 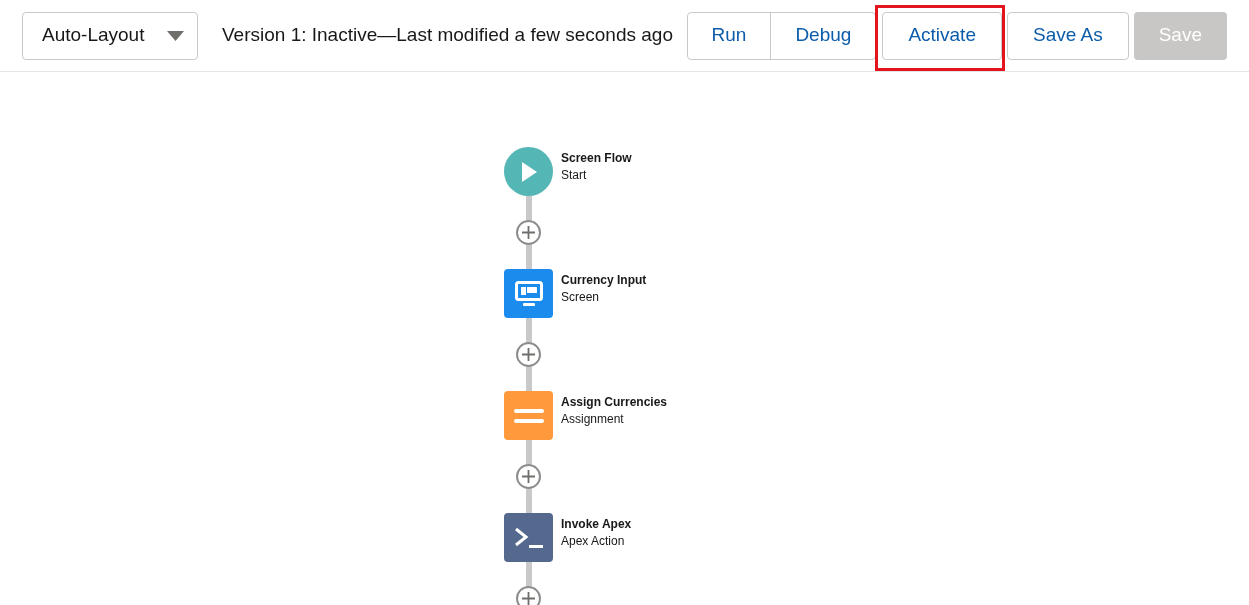 I want to click on node-type: Apex Action, so click(x=593, y=541).